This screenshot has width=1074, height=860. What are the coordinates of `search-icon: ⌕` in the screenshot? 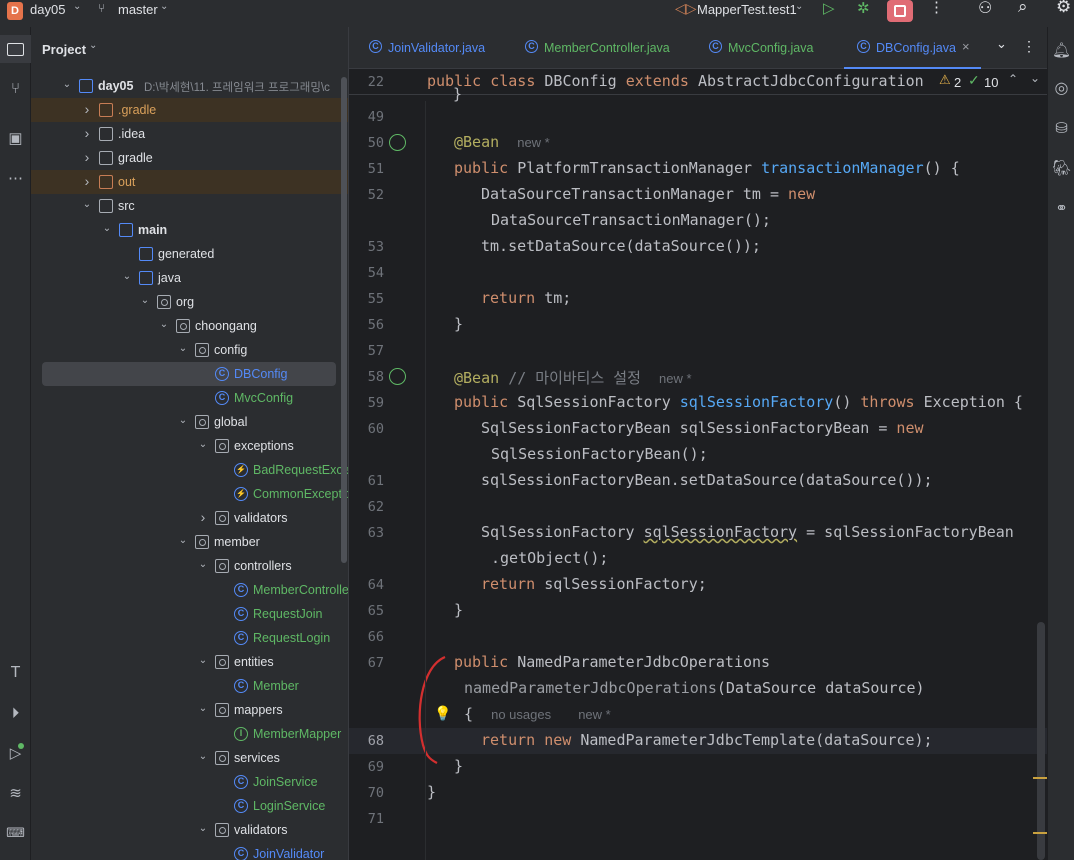 It's located at (1023, 8).